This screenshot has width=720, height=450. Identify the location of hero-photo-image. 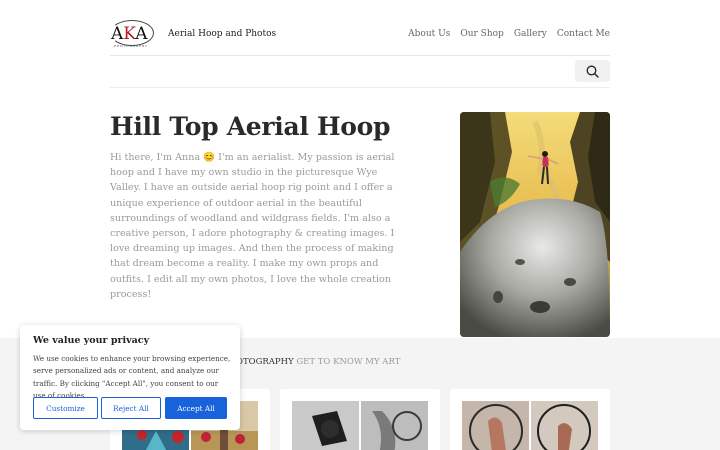
(535, 224).